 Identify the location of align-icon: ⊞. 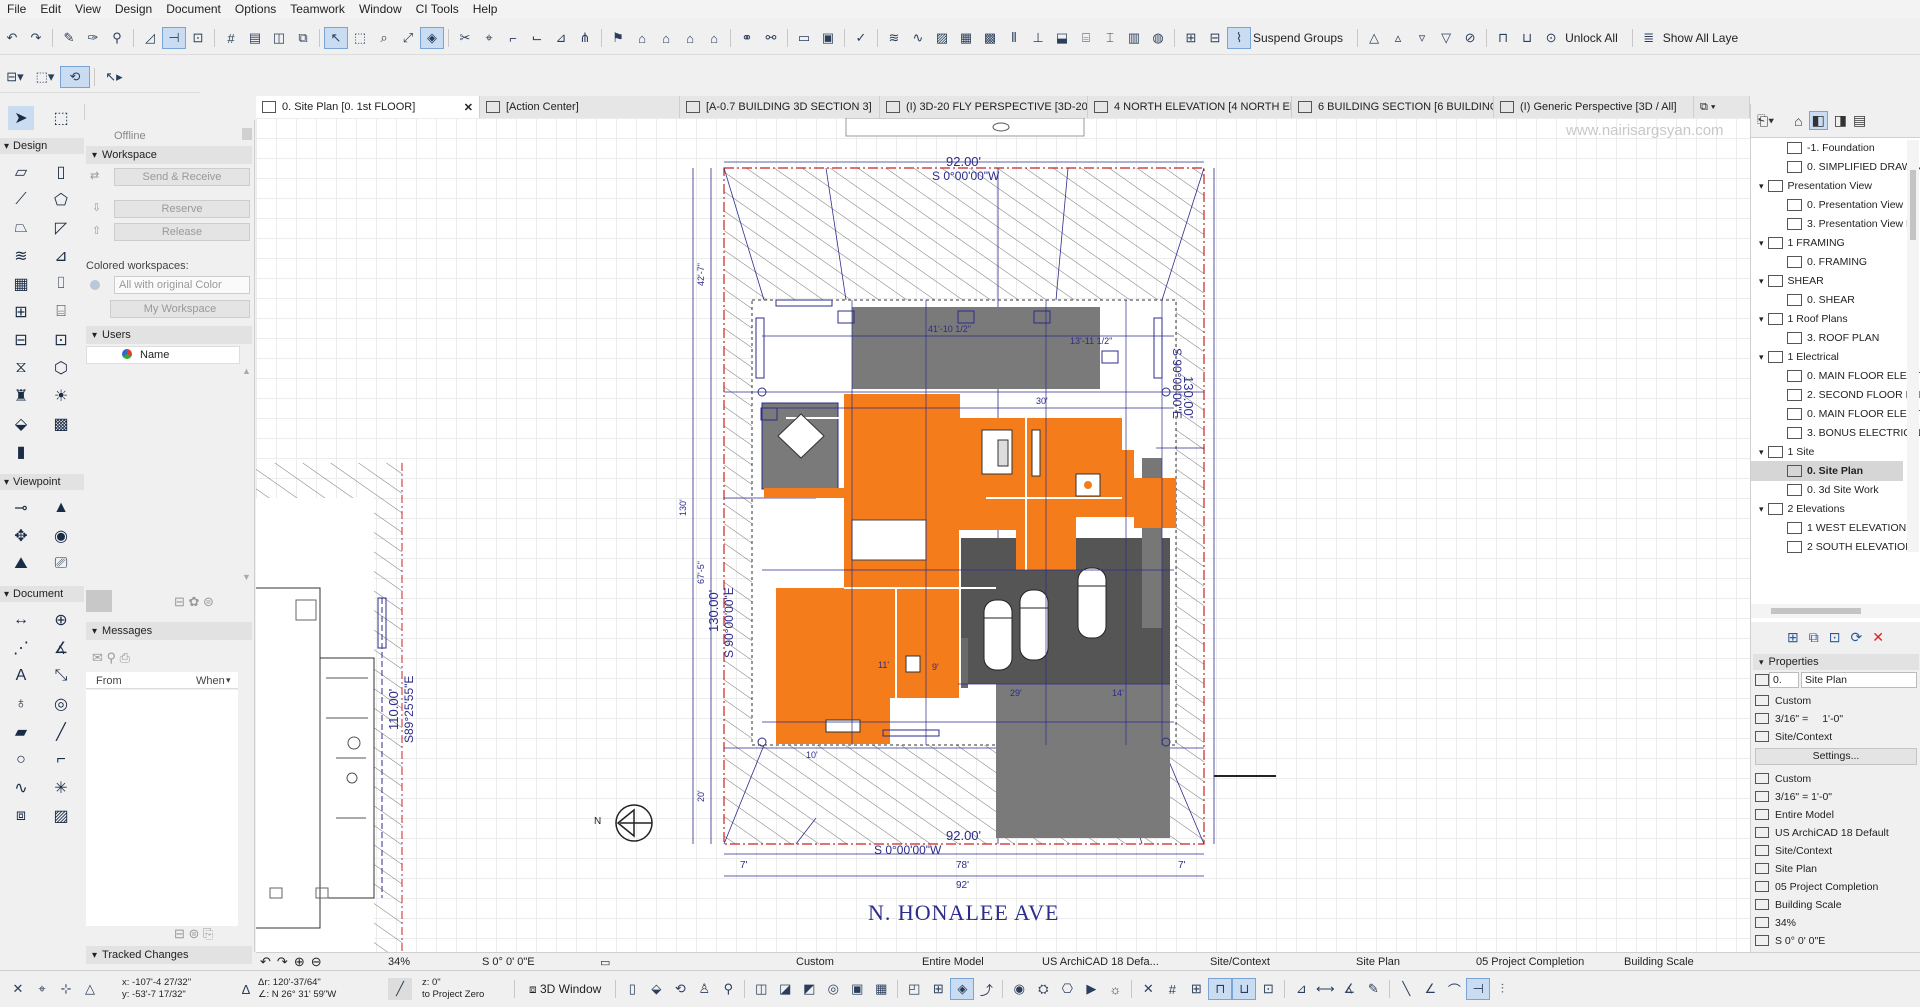
(1191, 38).